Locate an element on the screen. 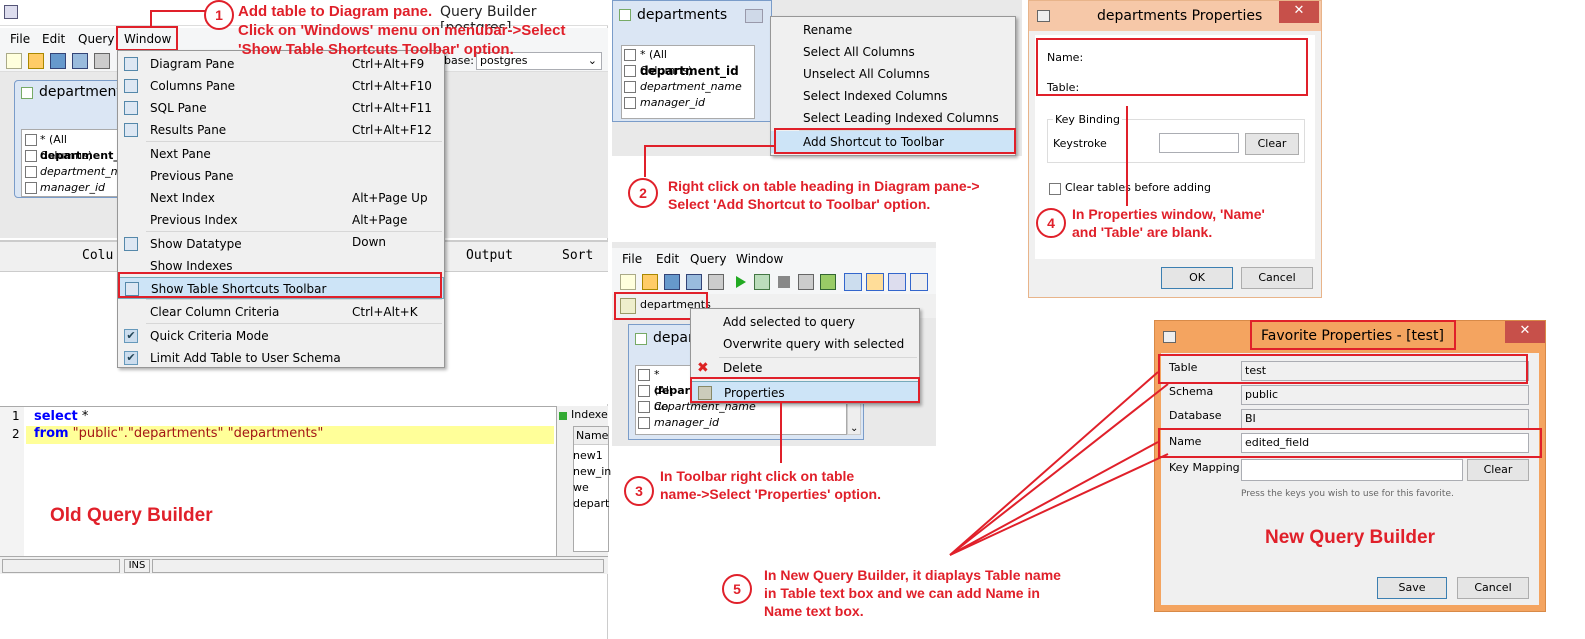 The image size is (1585, 639). step5-connectors is located at coordinates (1059, 463).